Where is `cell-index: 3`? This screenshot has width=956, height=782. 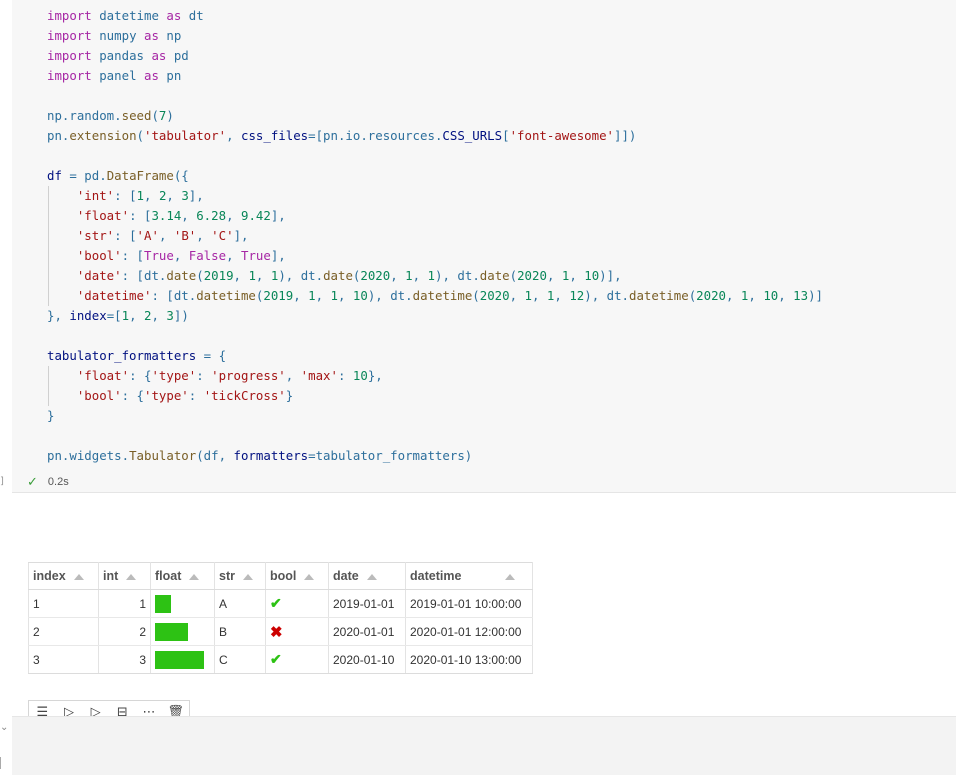
cell-index: 3 is located at coordinates (63, 659).